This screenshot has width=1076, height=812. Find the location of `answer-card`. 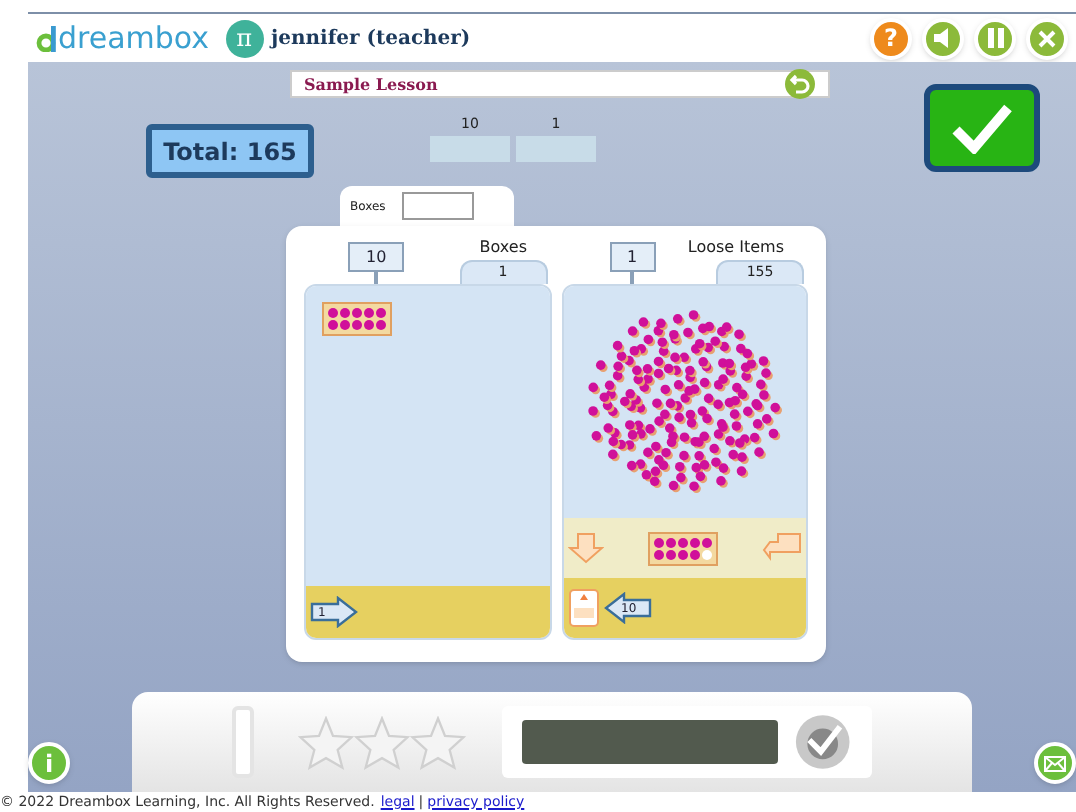

answer-card is located at coordinates (243, 742).